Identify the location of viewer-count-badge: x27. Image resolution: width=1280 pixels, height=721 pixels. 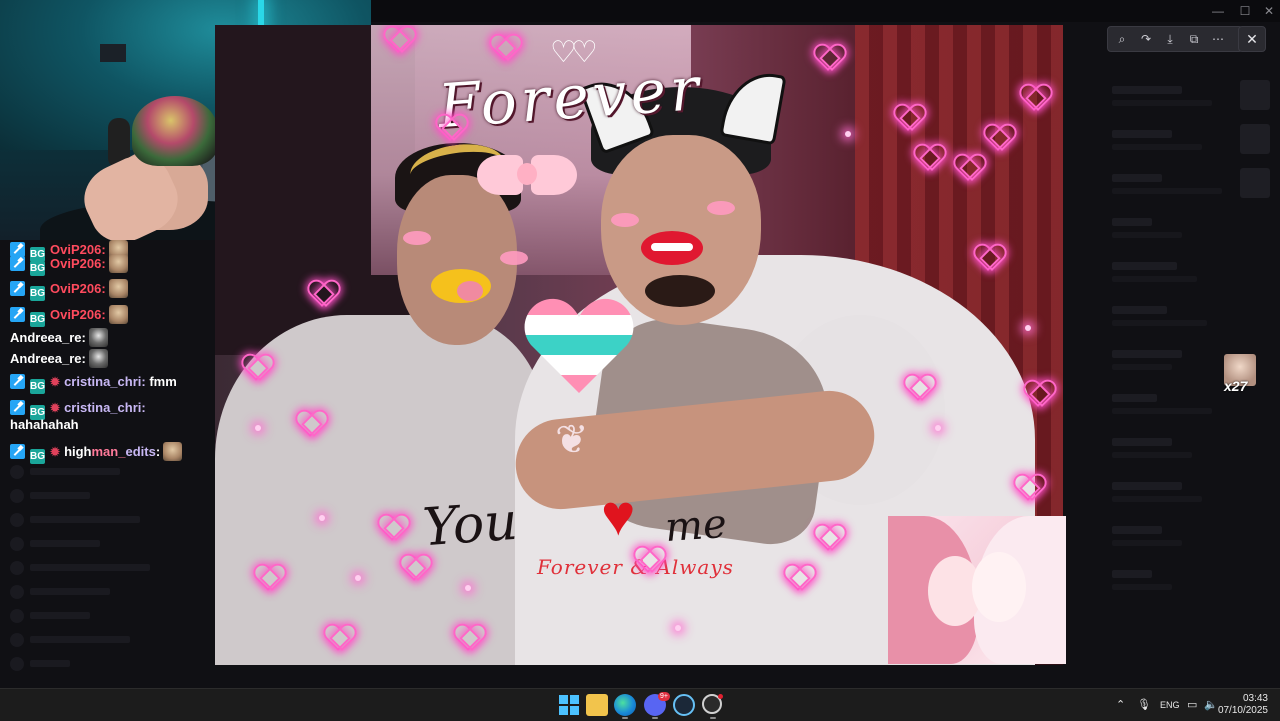
(1241, 377).